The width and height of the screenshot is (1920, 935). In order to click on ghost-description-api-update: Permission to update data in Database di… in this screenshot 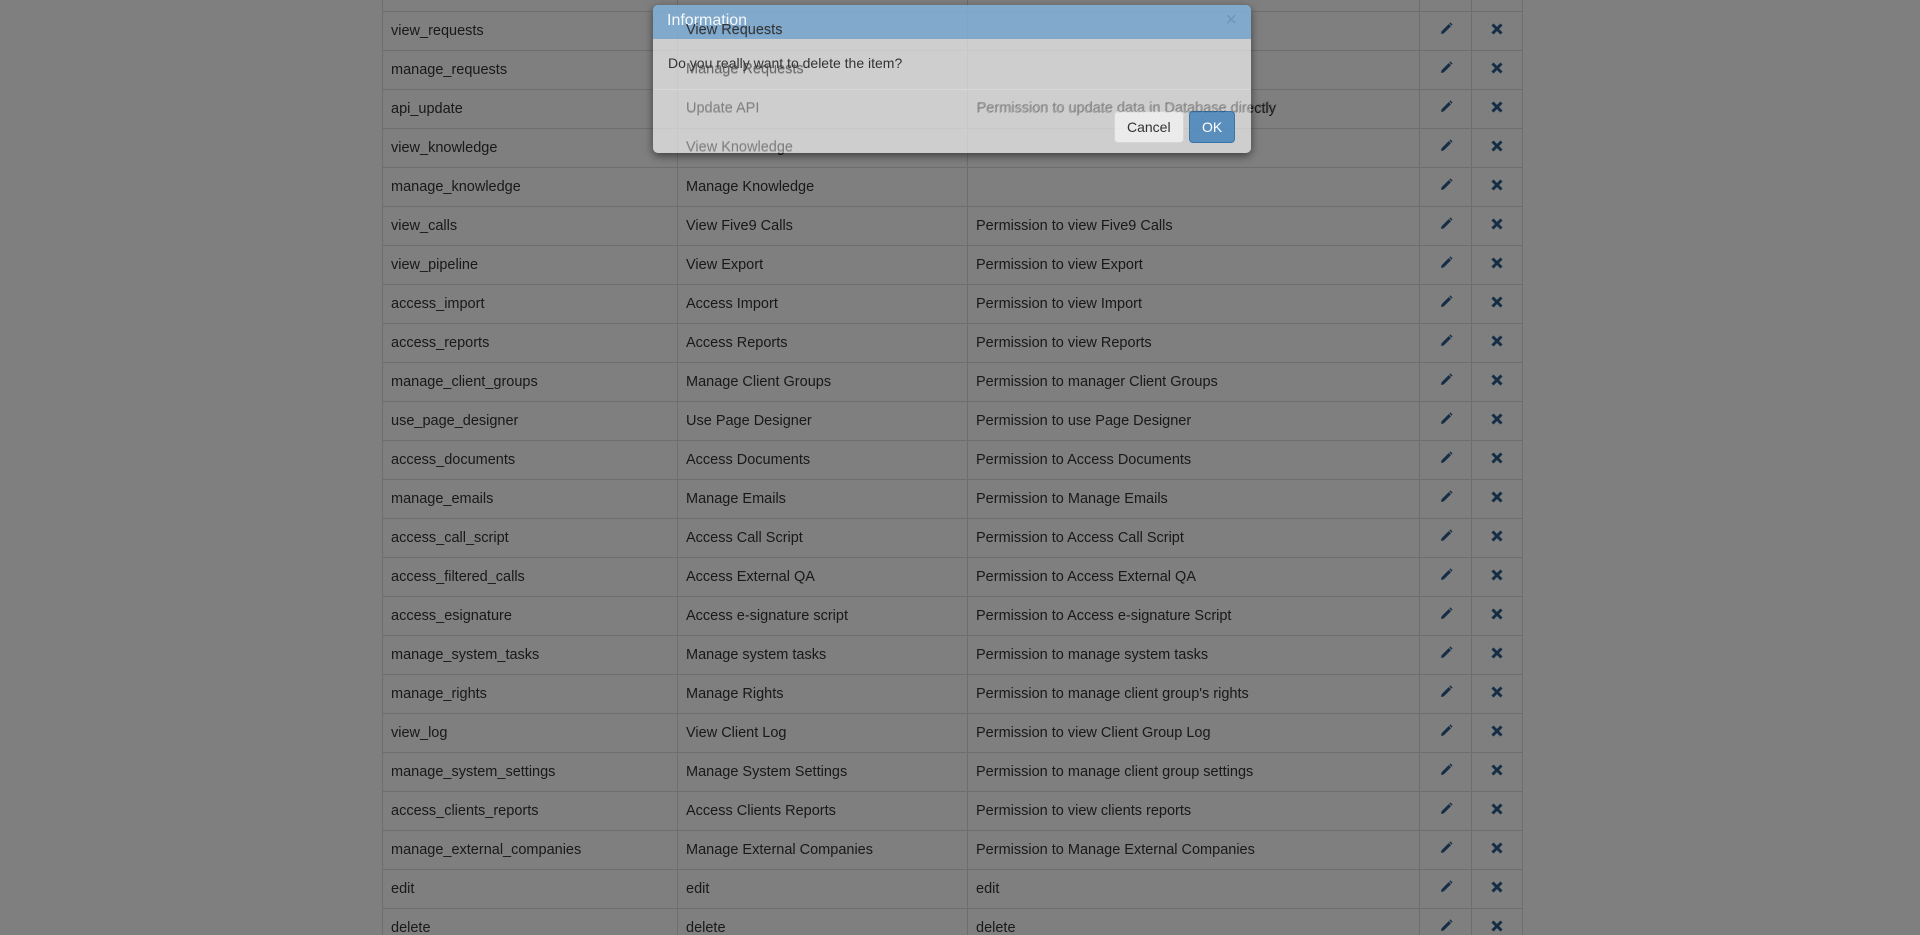, I will do `click(1127, 108)`.